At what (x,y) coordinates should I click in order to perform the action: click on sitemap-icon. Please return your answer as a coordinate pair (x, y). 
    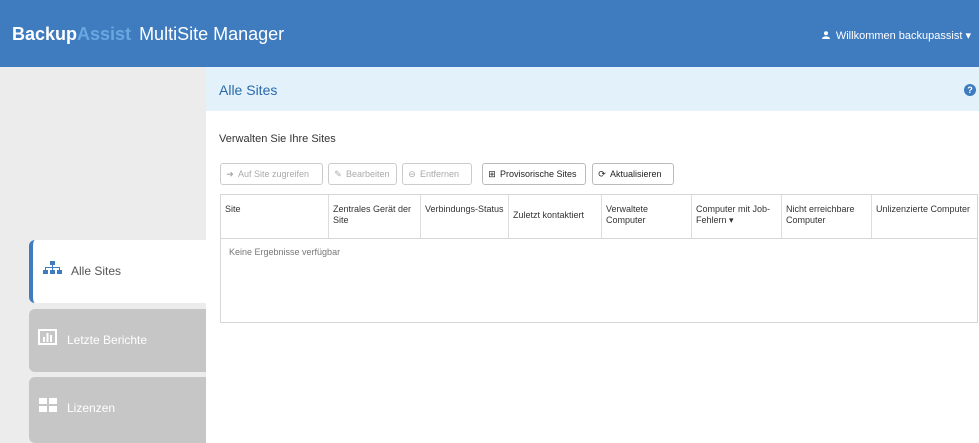
    Looking at the image, I should click on (52, 267).